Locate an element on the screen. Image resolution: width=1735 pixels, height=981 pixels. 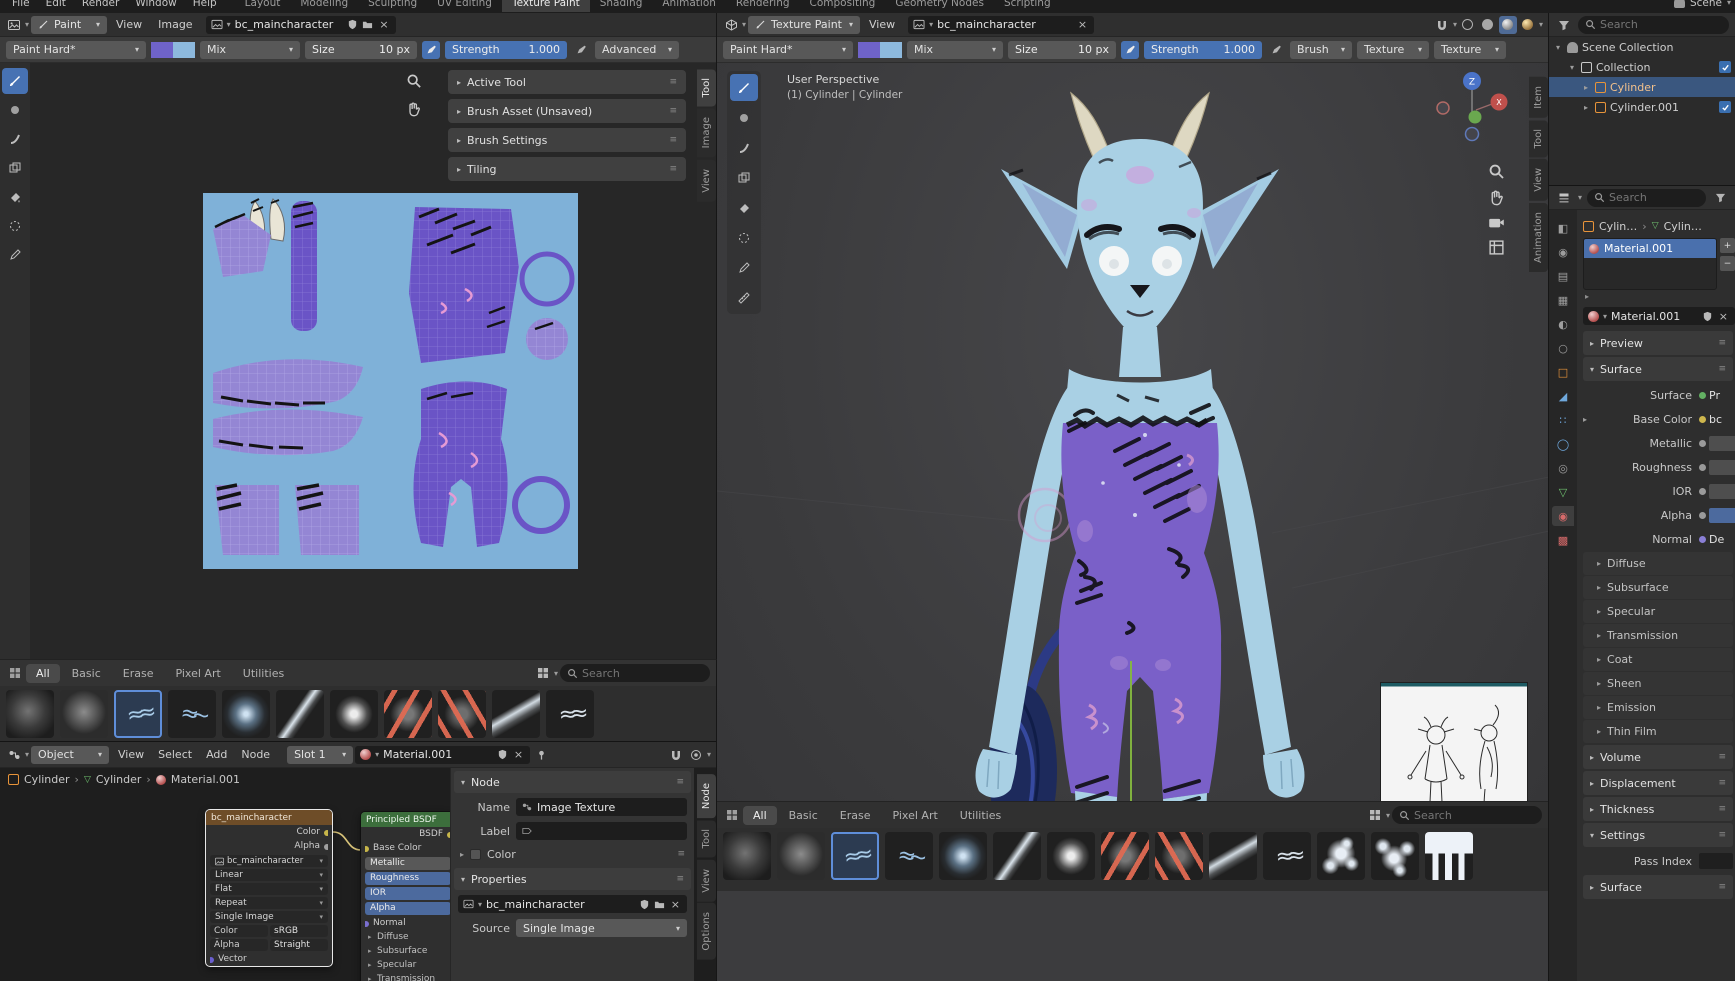
tab-object-data: ▽ is located at coordinates (1563, 492).